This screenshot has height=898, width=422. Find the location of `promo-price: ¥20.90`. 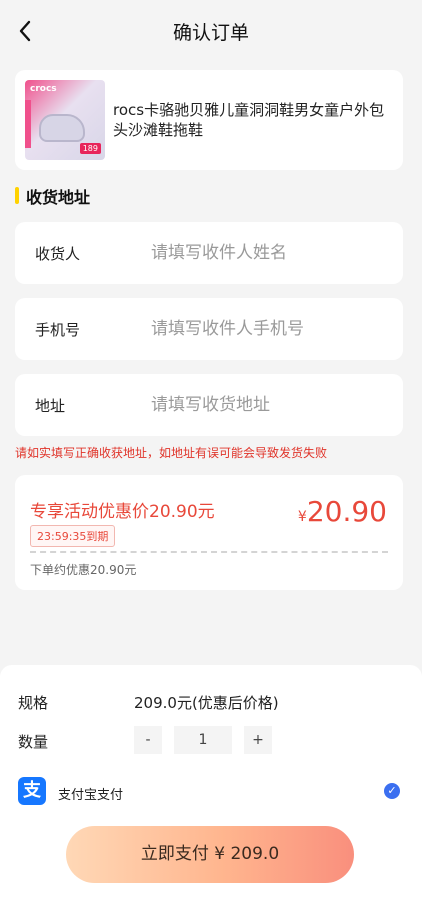

promo-price: ¥20.90 is located at coordinates (342, 511).